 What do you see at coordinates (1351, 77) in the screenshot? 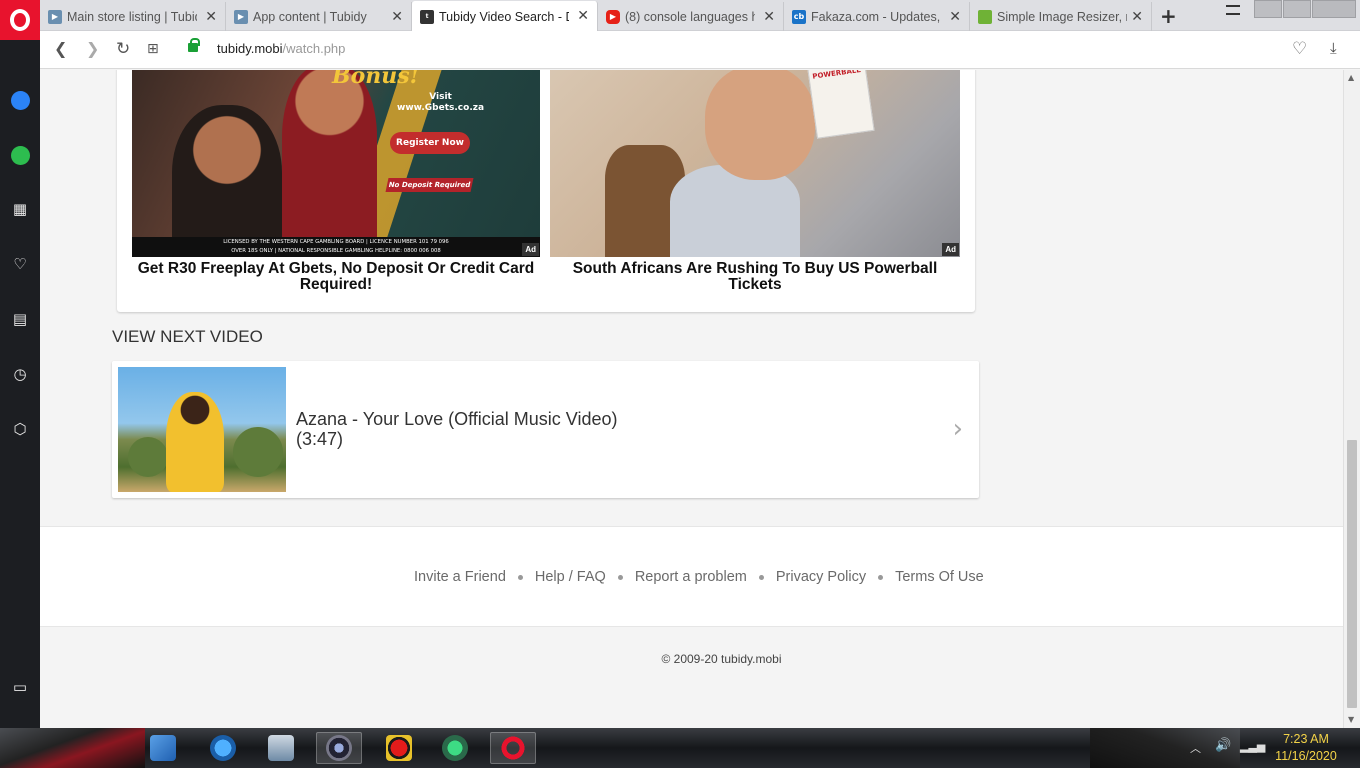
I see `scroll-up-icon: ▲` at bounding box center [1351, 77].